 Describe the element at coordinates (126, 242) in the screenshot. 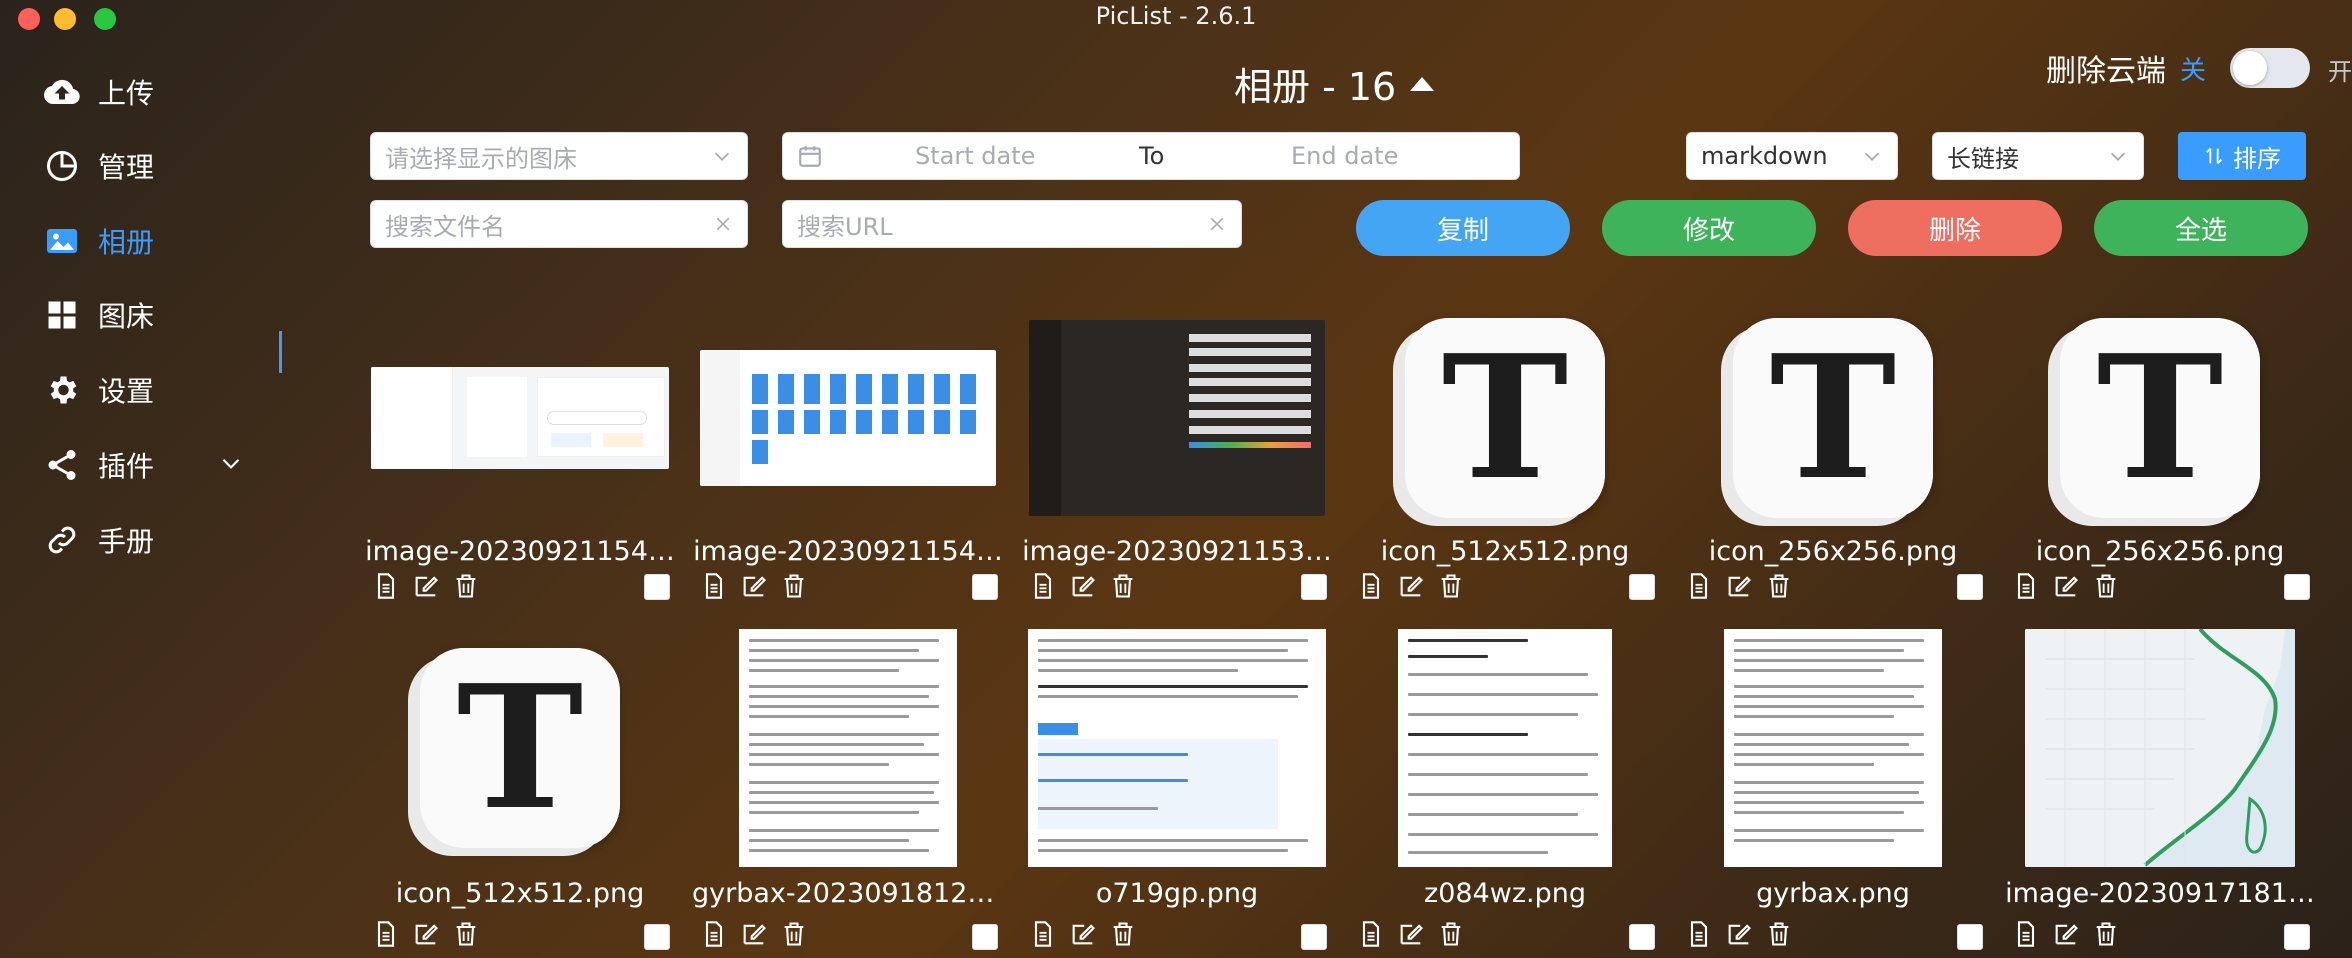

I see `sidebar-item-label: 相册` at that location.